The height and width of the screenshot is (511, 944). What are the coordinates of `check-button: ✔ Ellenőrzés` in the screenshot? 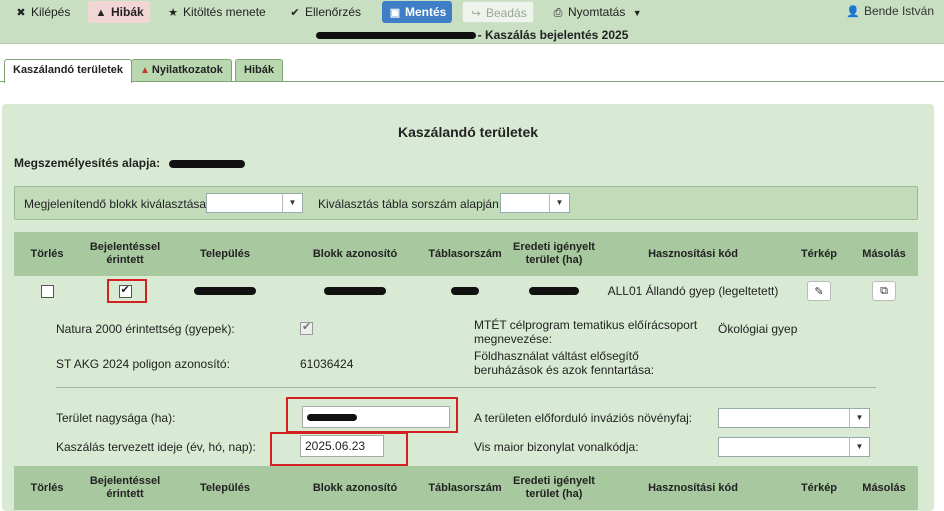 It's located at (324, 12).